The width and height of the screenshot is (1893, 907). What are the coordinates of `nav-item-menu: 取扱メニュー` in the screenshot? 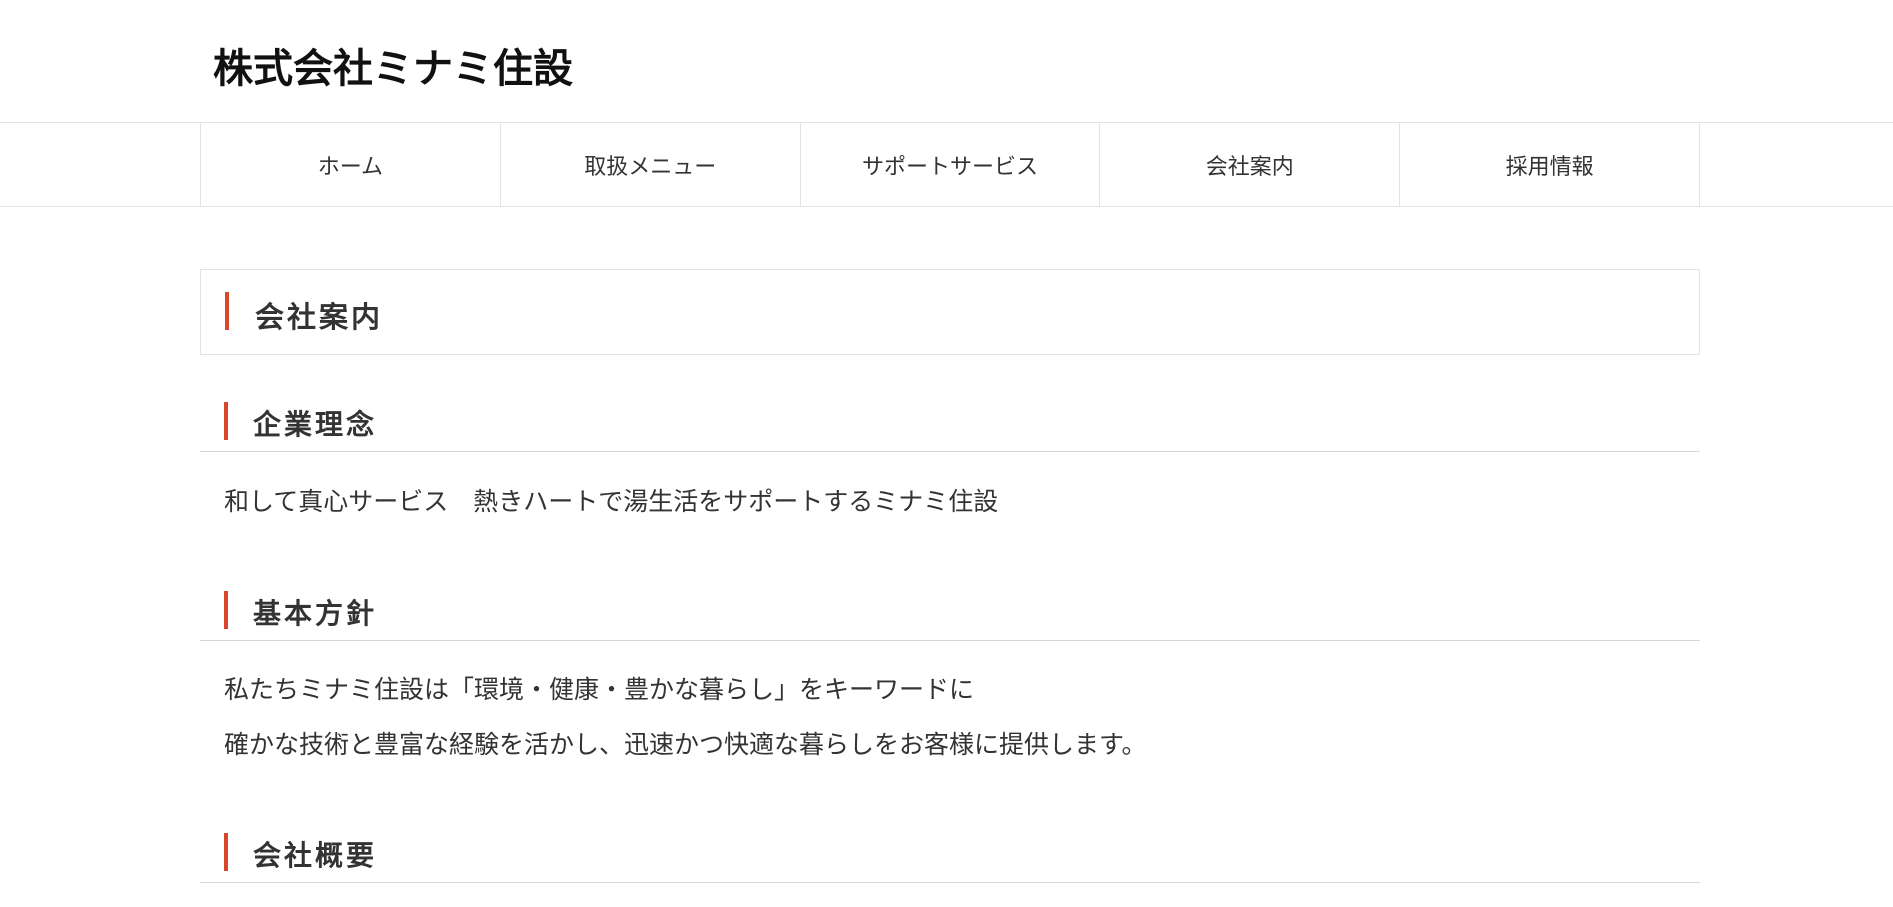 It's located at (651, 164).